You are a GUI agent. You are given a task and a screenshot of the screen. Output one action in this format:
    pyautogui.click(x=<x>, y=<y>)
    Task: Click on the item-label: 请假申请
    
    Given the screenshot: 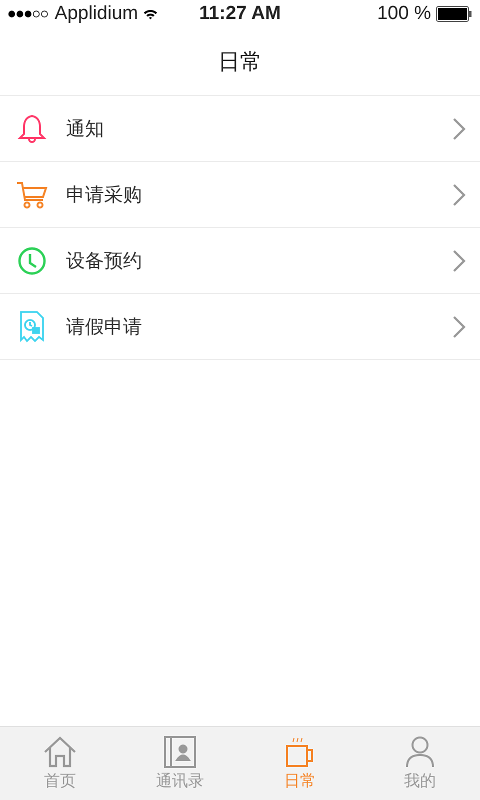 What is the action you would take?
    pyautogui.click(x=104, y=327)
    